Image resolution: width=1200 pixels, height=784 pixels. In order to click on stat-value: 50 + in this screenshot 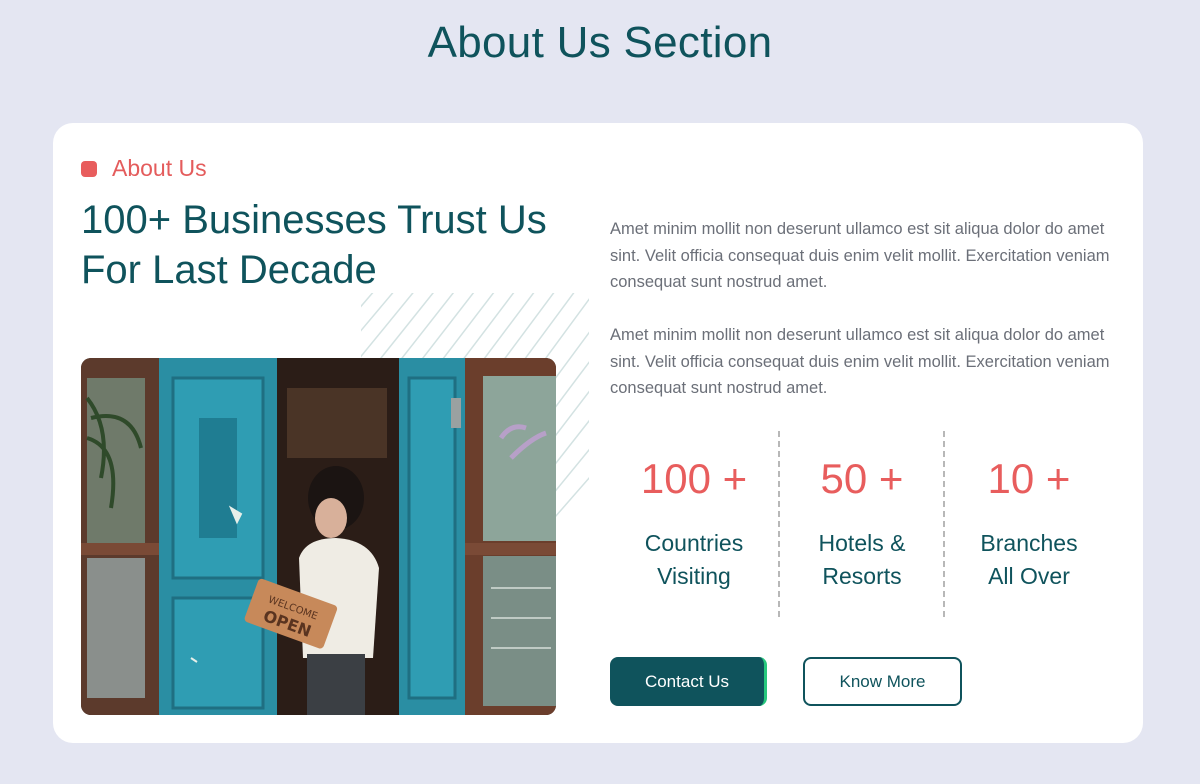, I will do `click(862, 478)`.